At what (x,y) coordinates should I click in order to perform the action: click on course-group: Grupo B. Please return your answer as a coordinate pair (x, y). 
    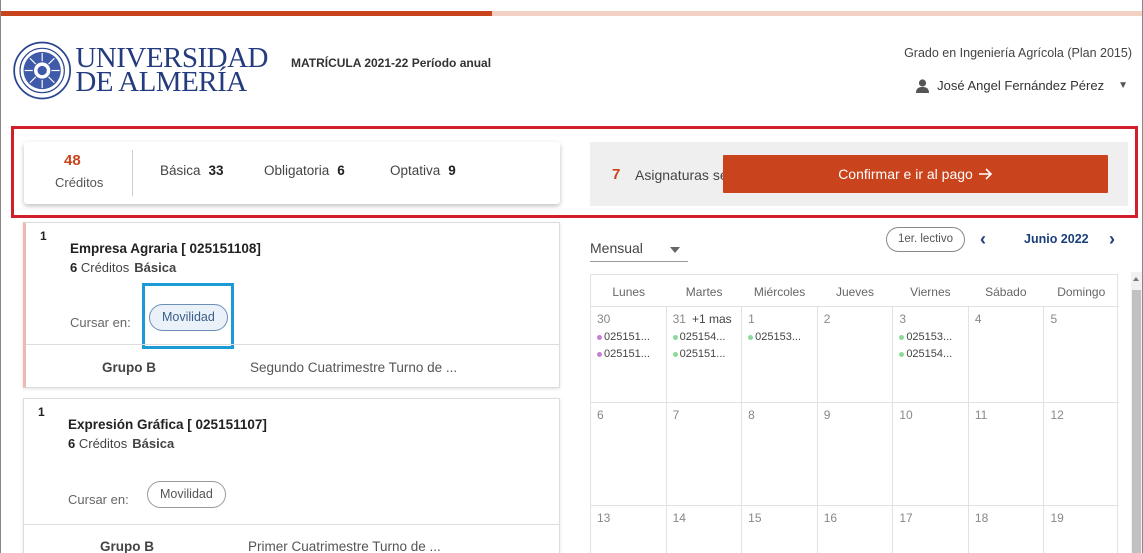
    Looking at the image, I should click on (127, 546).